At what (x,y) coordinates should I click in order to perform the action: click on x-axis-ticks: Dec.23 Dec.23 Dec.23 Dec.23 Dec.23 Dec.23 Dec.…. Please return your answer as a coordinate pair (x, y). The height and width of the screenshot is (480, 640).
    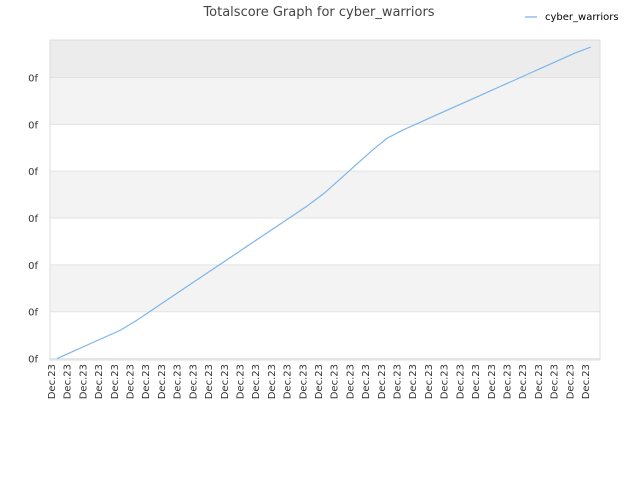
    Looking at the image, I should click on (319, 381).